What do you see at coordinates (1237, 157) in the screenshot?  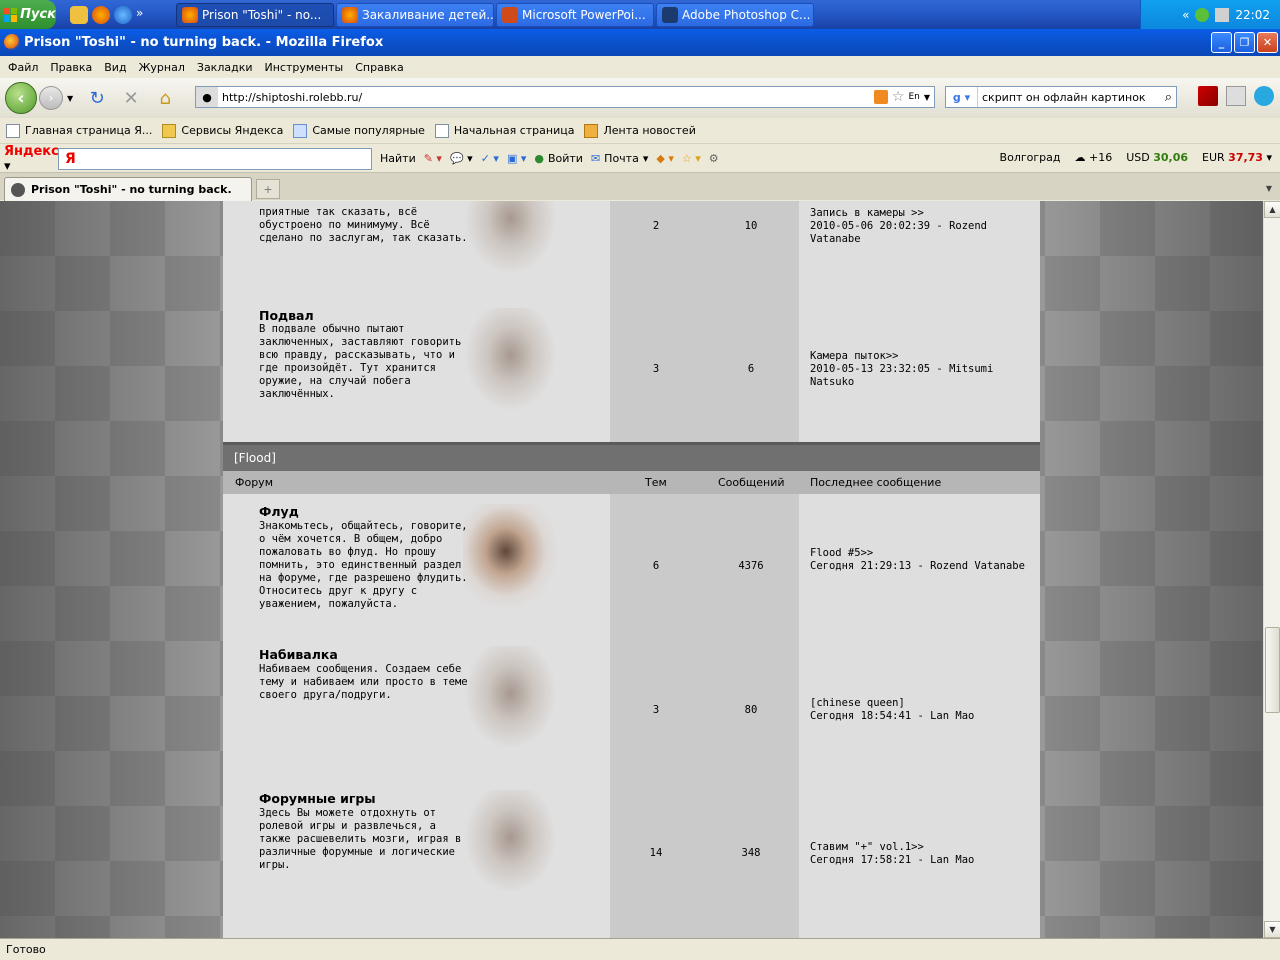 I see `eur-rate: EUR 37,73 ▾` at bounding box center [1237, 157].